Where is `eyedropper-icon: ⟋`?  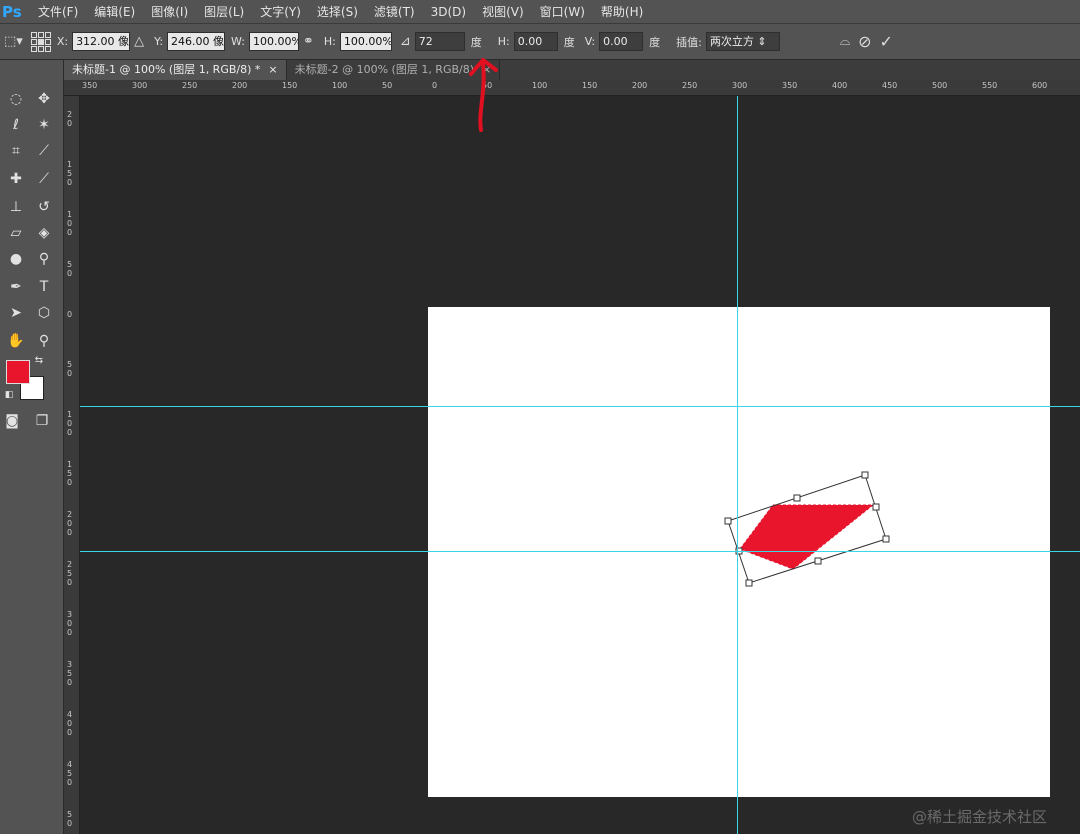 eyedropper-icon: ⟋ is located at coordinates (44, 151).